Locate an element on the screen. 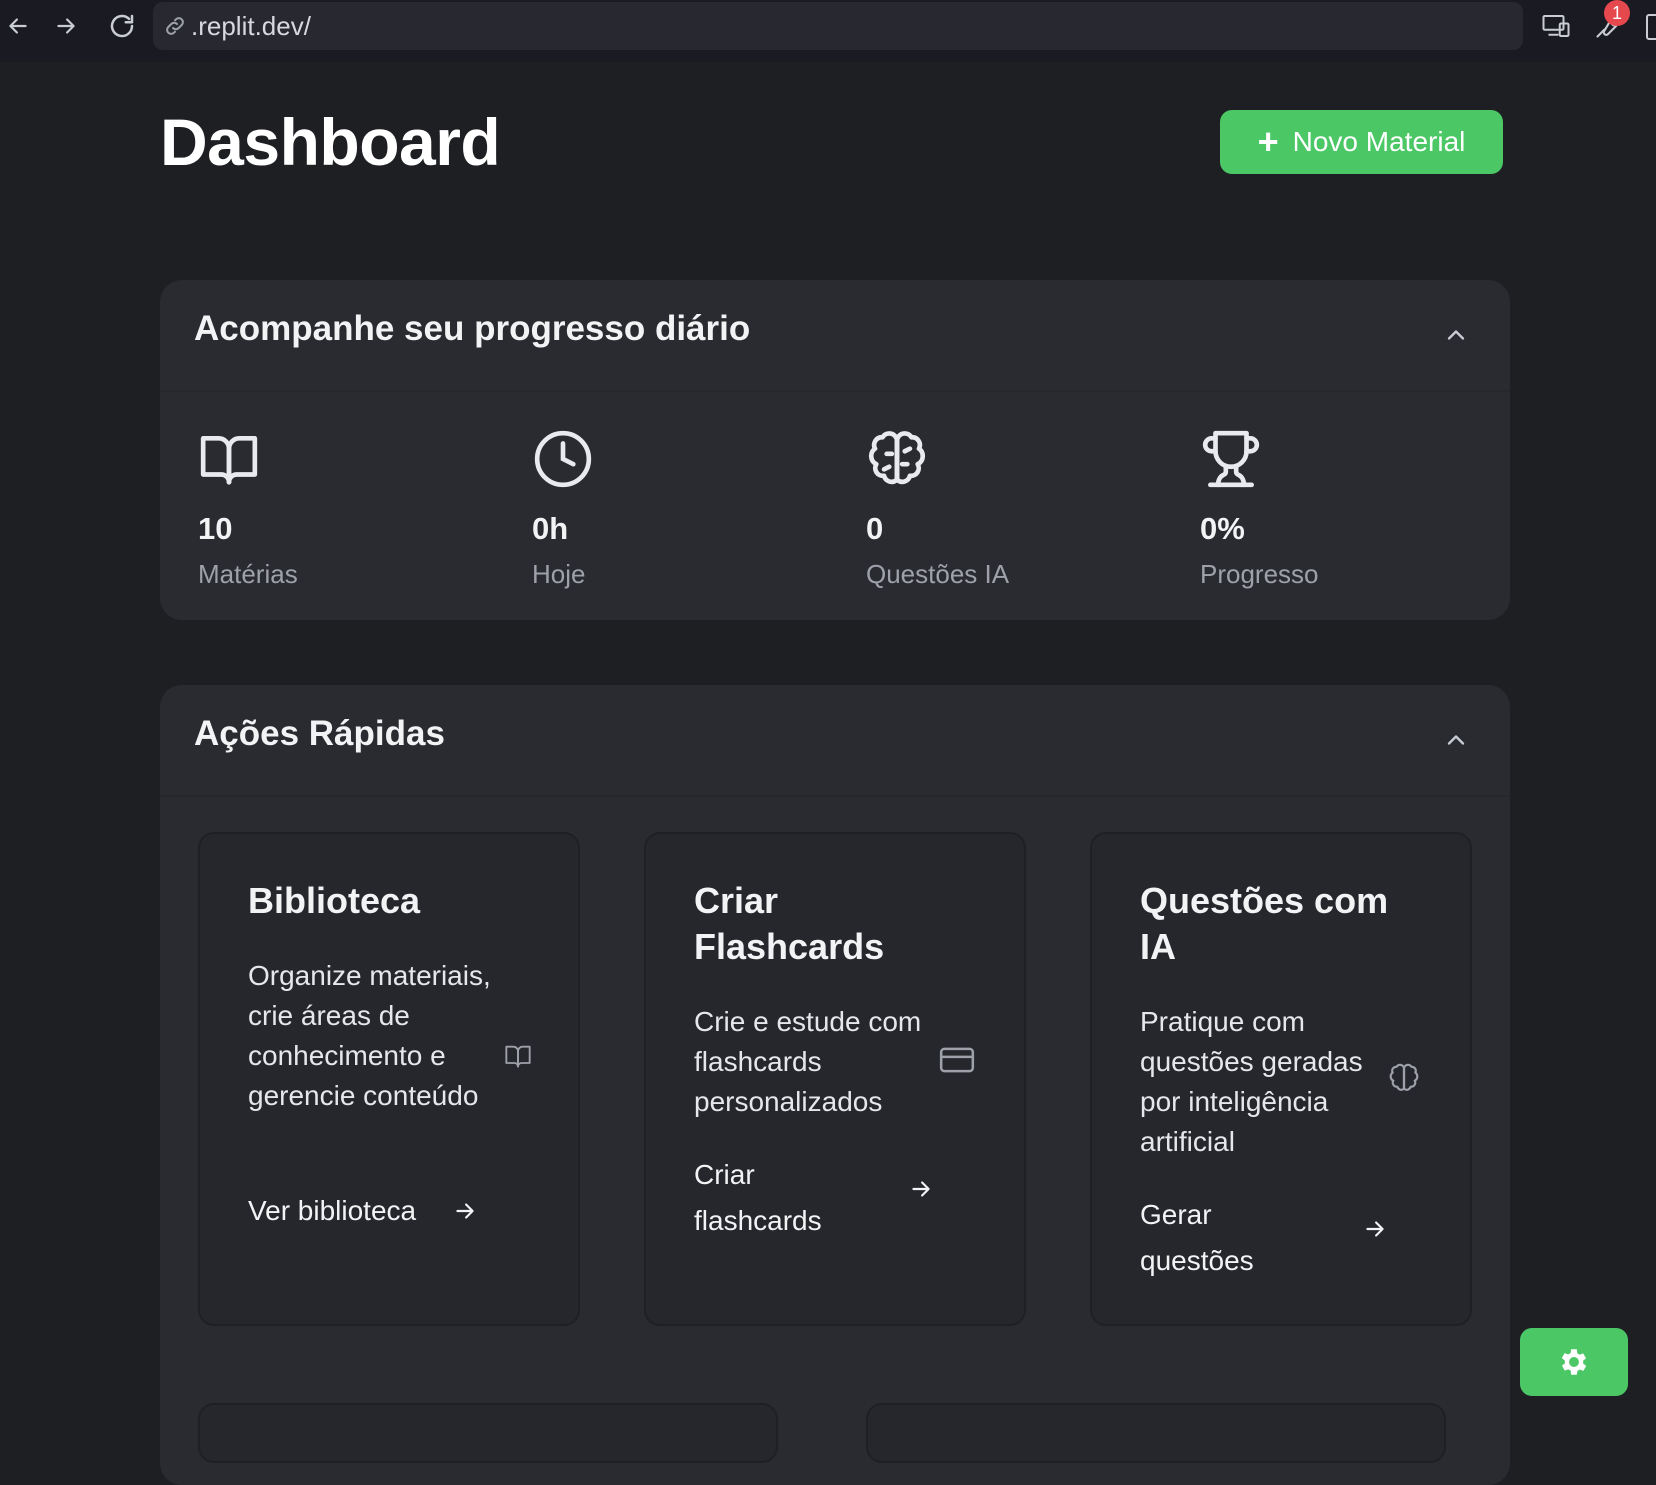 This screenshot has height=1485, width=1656. stat-label: Questões IA is located at coordinates (938, 574).